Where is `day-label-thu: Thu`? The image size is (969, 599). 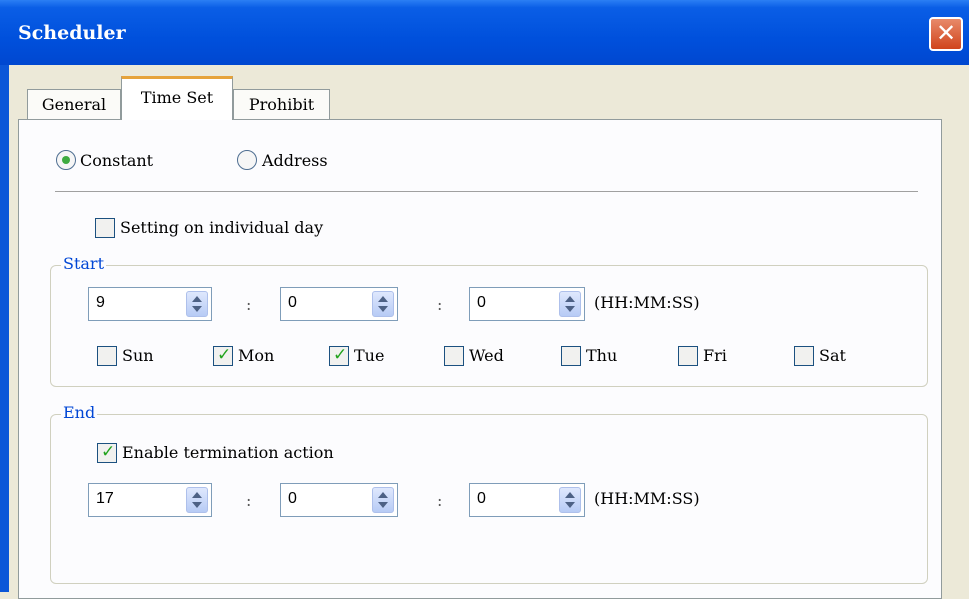 day-label-thu: Thu is located at coordinates (602, 355).